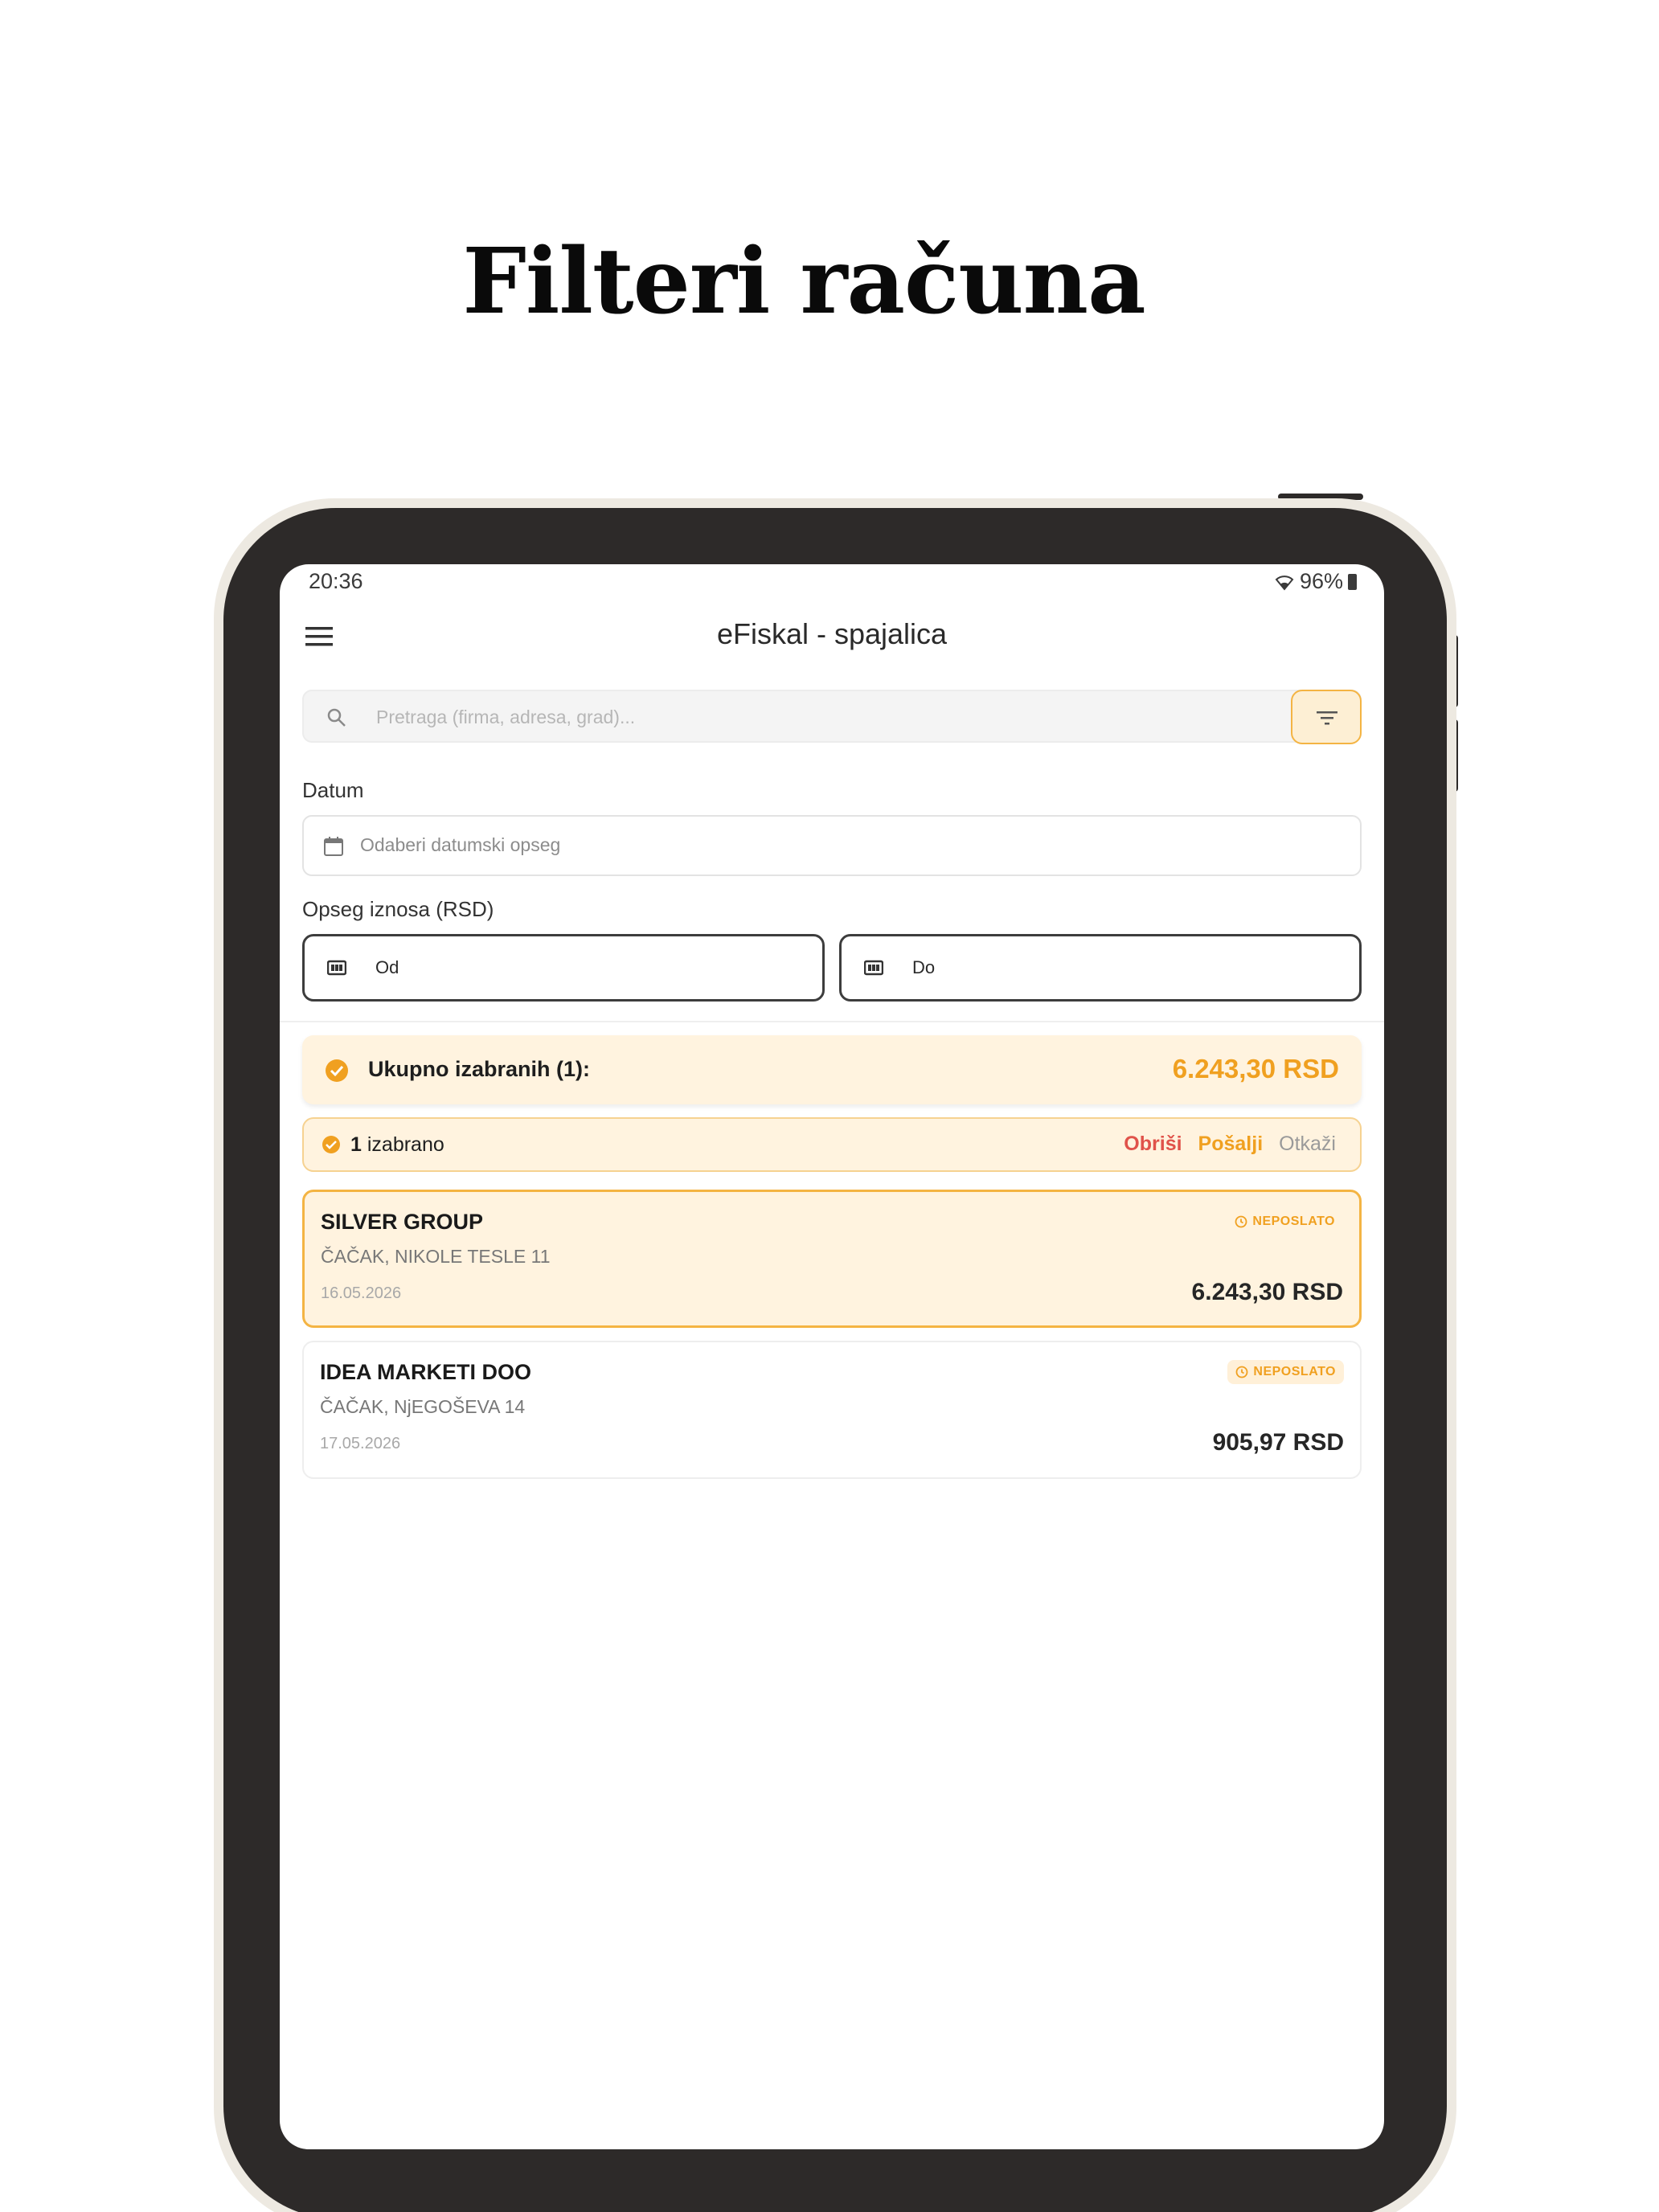 This screenshot has height=2212, width=1659. What do you see at coordinates (832, 1021) in the screenshot?
I see `filters-divider` at bounding box center [832, 1021].